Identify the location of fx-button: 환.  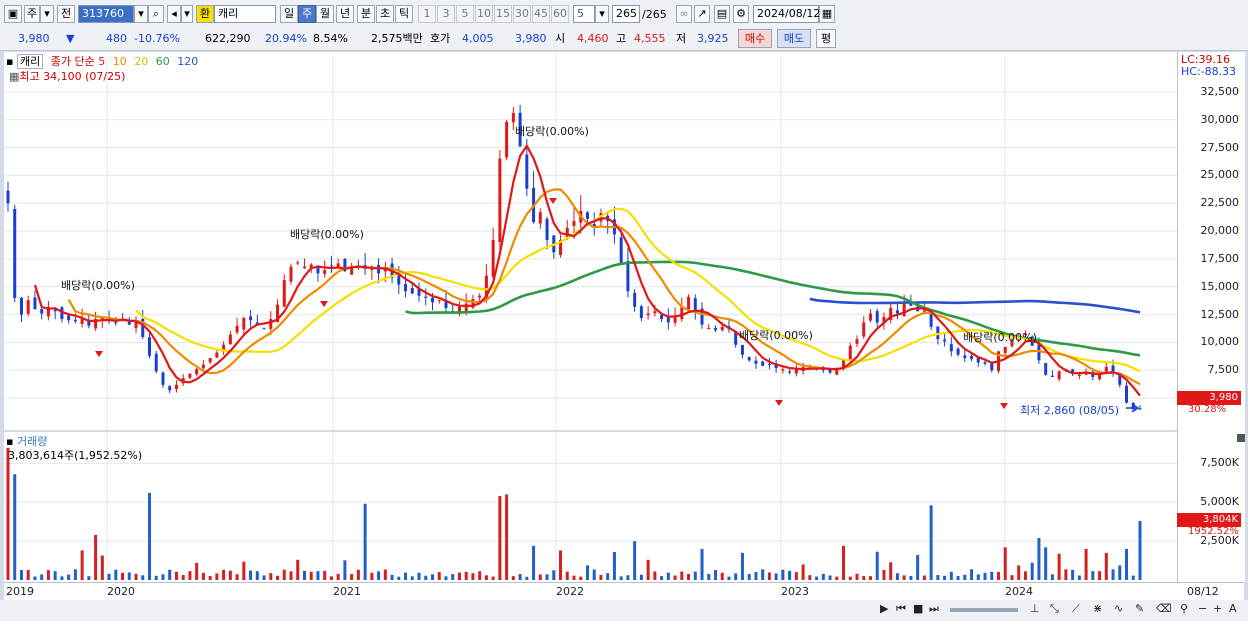
(205, 14).